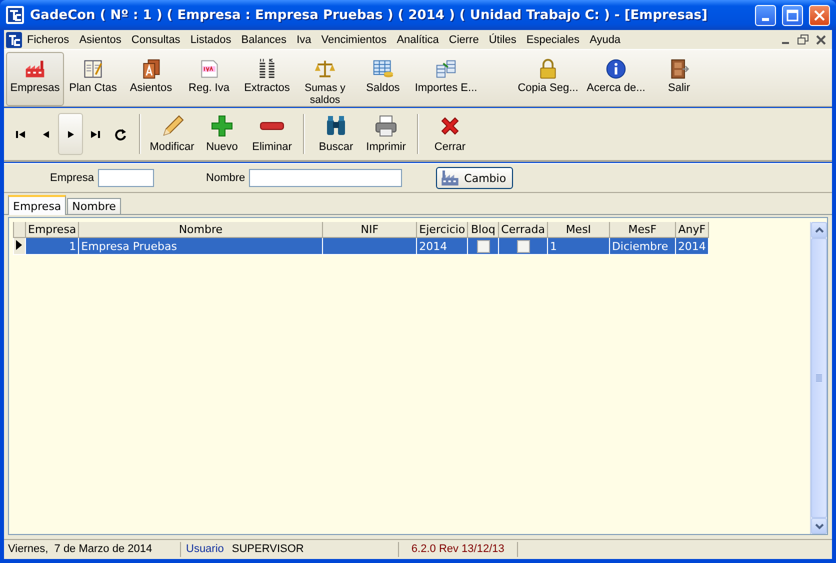 The image size is (836, 563). I want to click on toolbar-button: Salir, so click(679, 79).